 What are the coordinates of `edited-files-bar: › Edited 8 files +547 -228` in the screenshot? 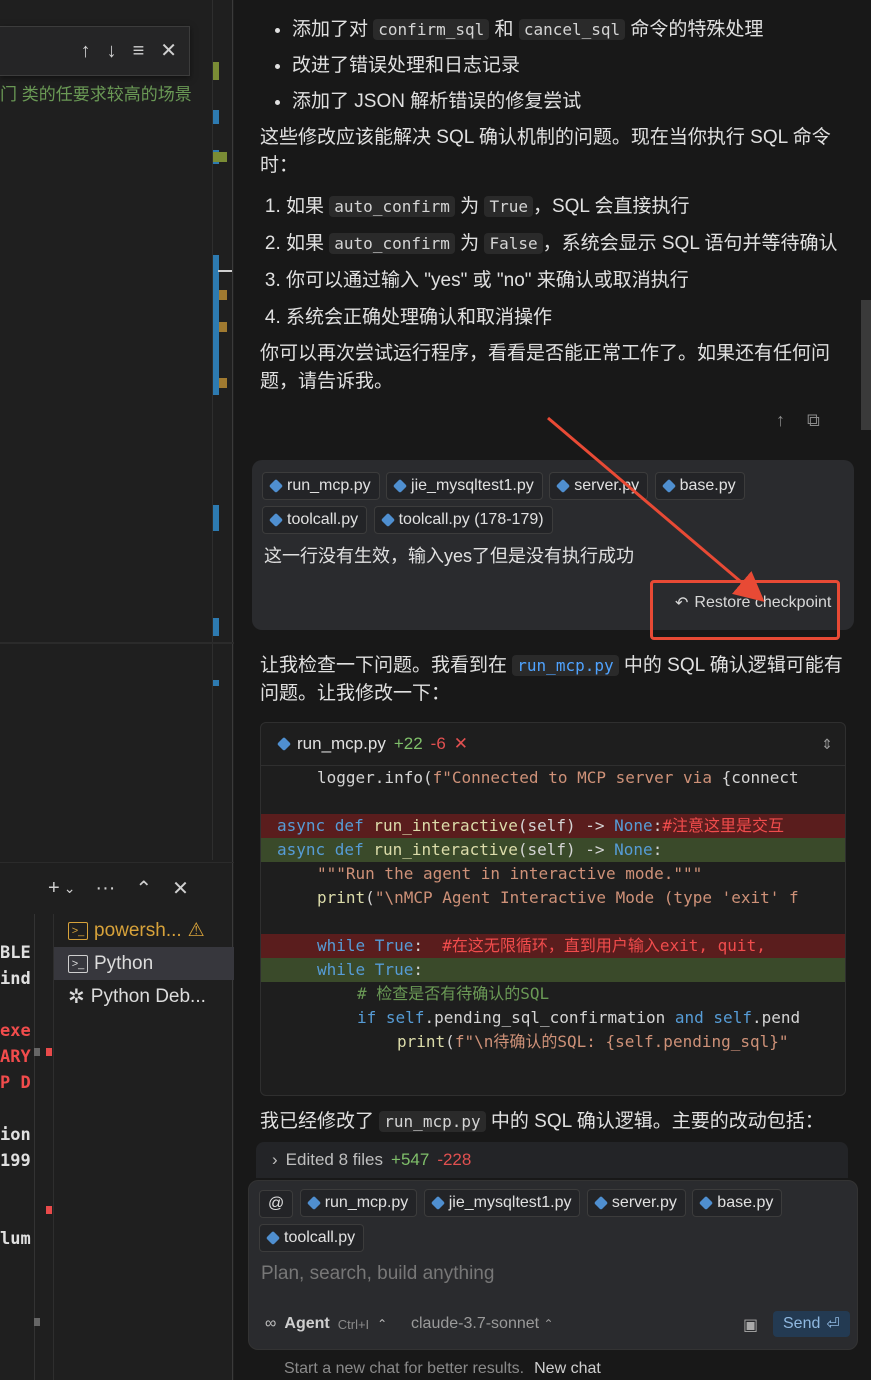 It's located at (552, 1160).